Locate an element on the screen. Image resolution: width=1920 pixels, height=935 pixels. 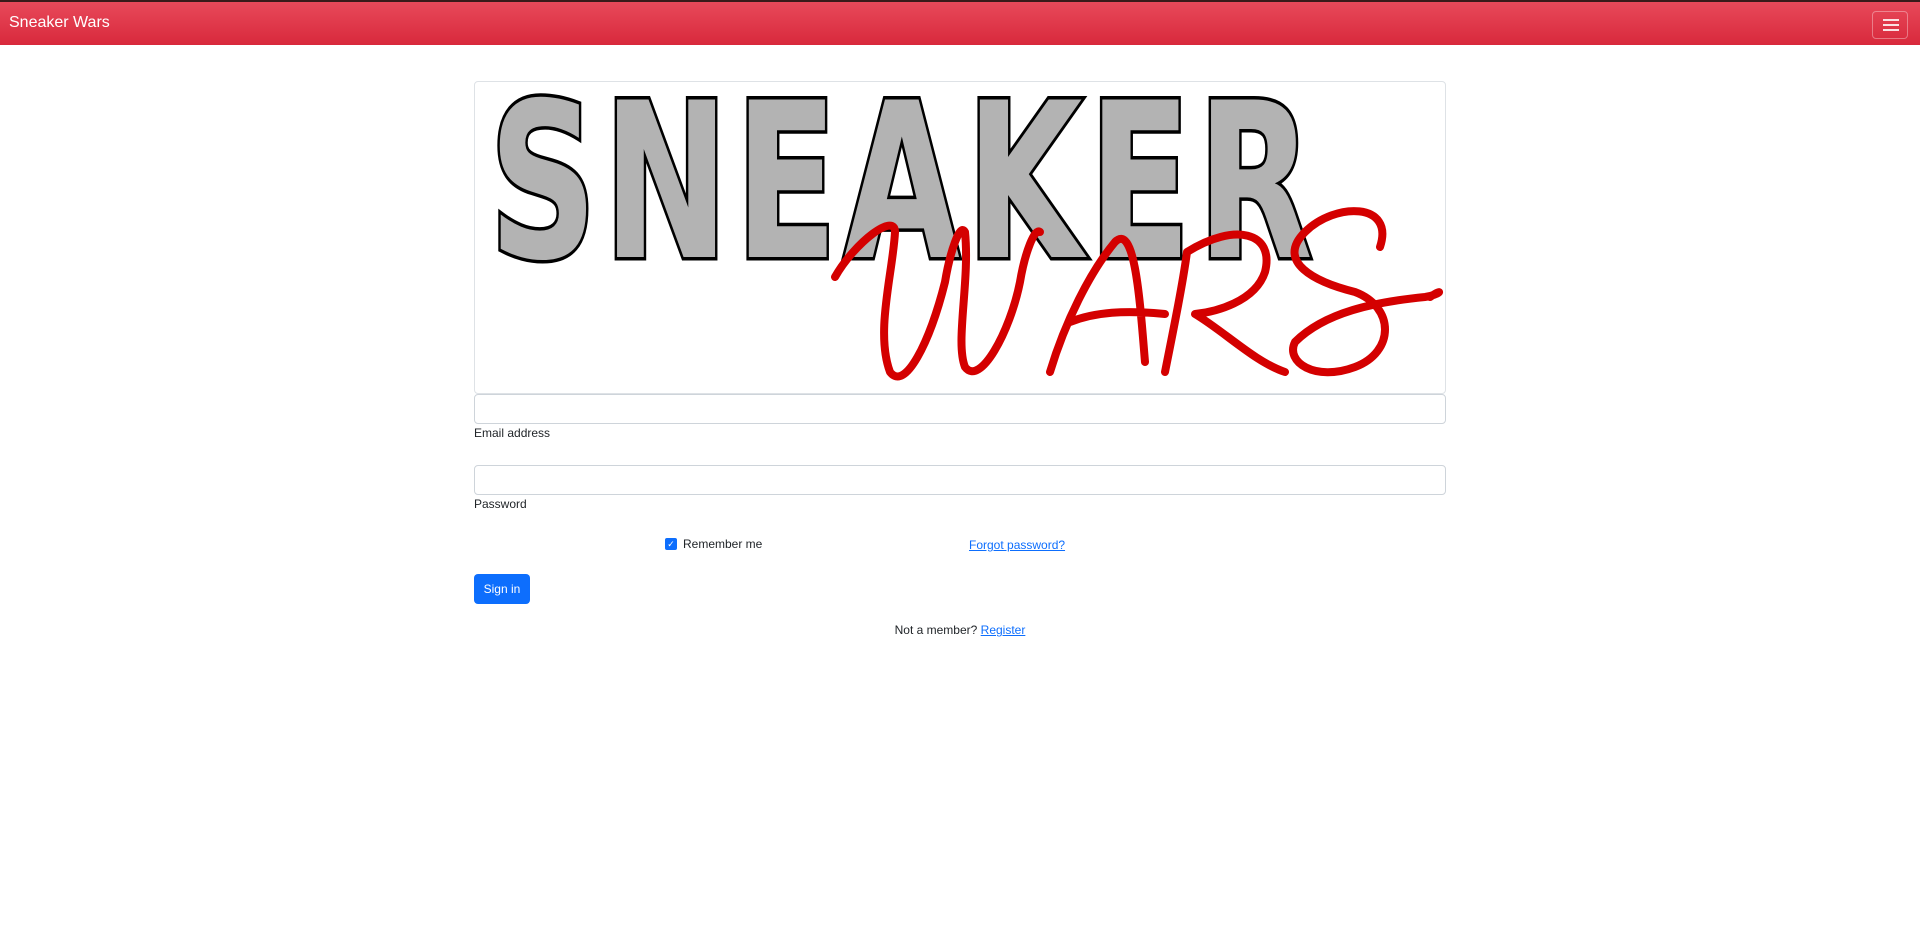
remember-me: ✓ Remember me is located at coordinates (713, 544).